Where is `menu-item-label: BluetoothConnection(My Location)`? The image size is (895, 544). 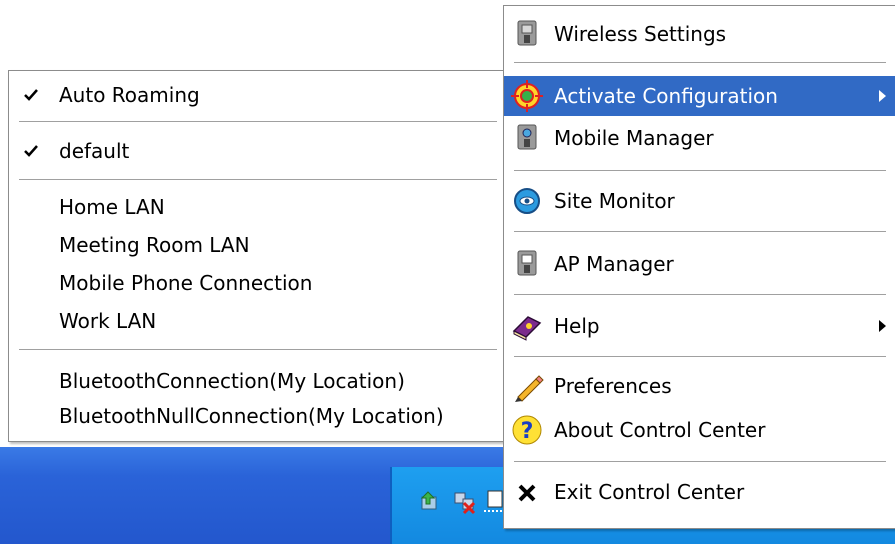
menu-item-label: BluetoothConnection(My Location) is located at coordinates (232, 381).